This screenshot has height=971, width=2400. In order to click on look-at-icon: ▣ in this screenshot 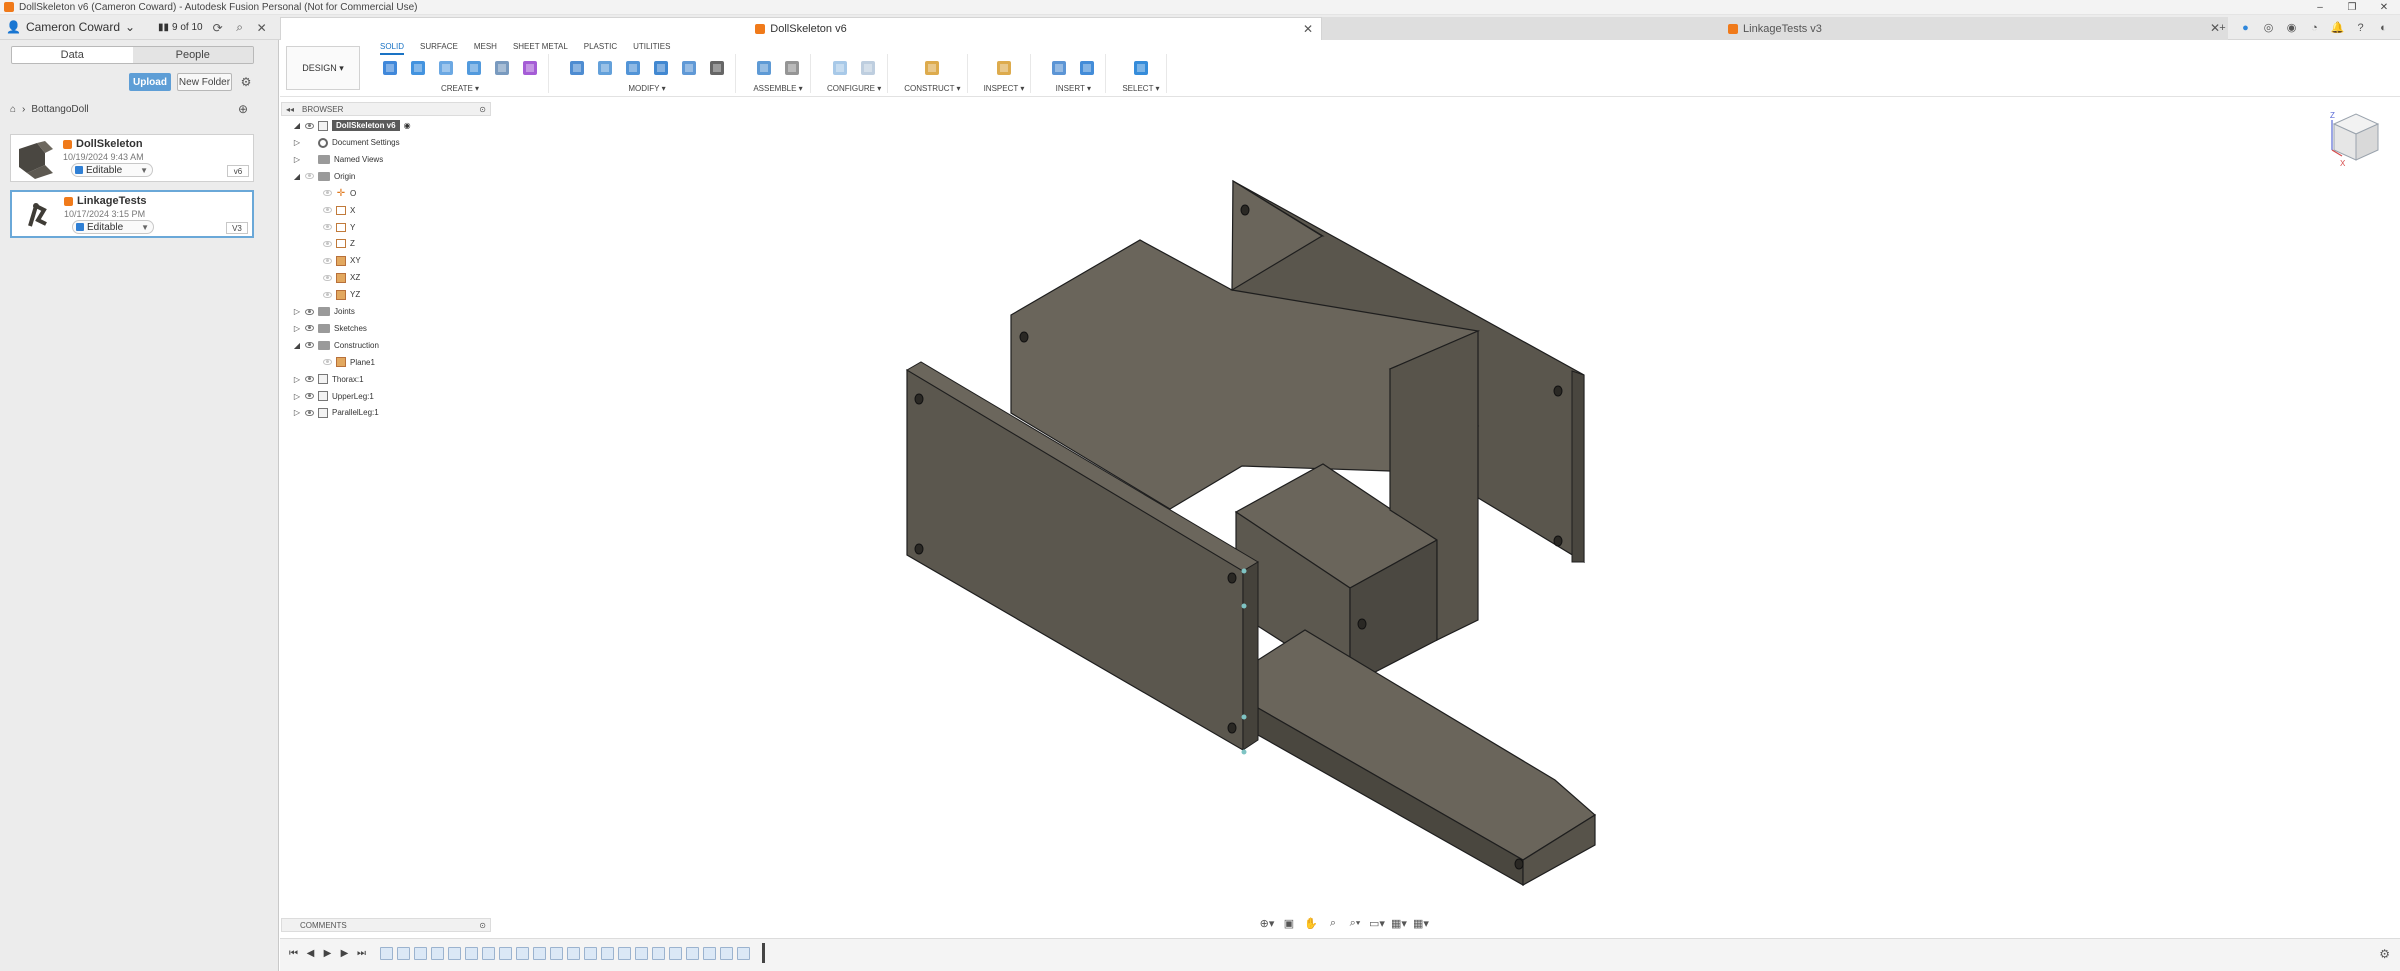, I will do `click(1289, 923)`.